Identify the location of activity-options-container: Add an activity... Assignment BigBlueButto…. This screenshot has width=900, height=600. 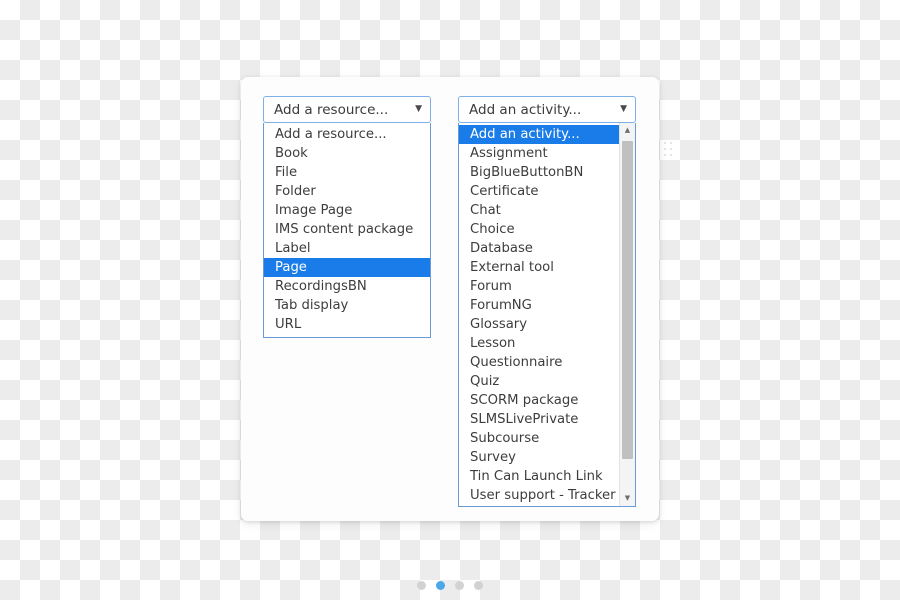
(539, 314).